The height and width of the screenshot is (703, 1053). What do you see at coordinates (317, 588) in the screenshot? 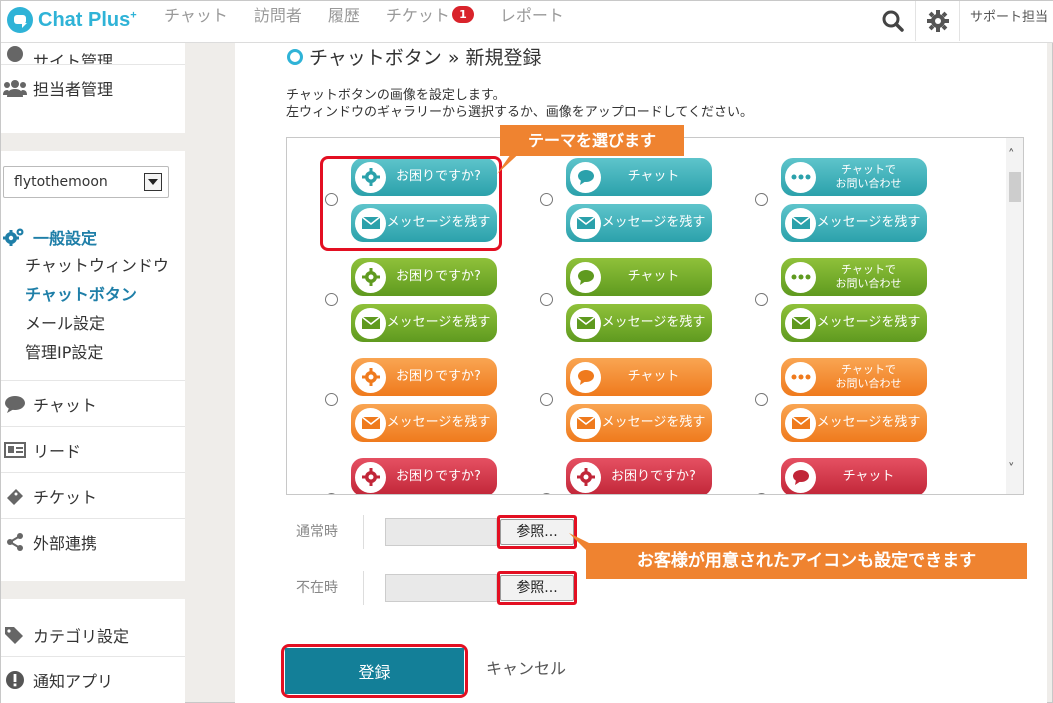
I see `away-state-label: 不在時` at bounding box center [317, 588].